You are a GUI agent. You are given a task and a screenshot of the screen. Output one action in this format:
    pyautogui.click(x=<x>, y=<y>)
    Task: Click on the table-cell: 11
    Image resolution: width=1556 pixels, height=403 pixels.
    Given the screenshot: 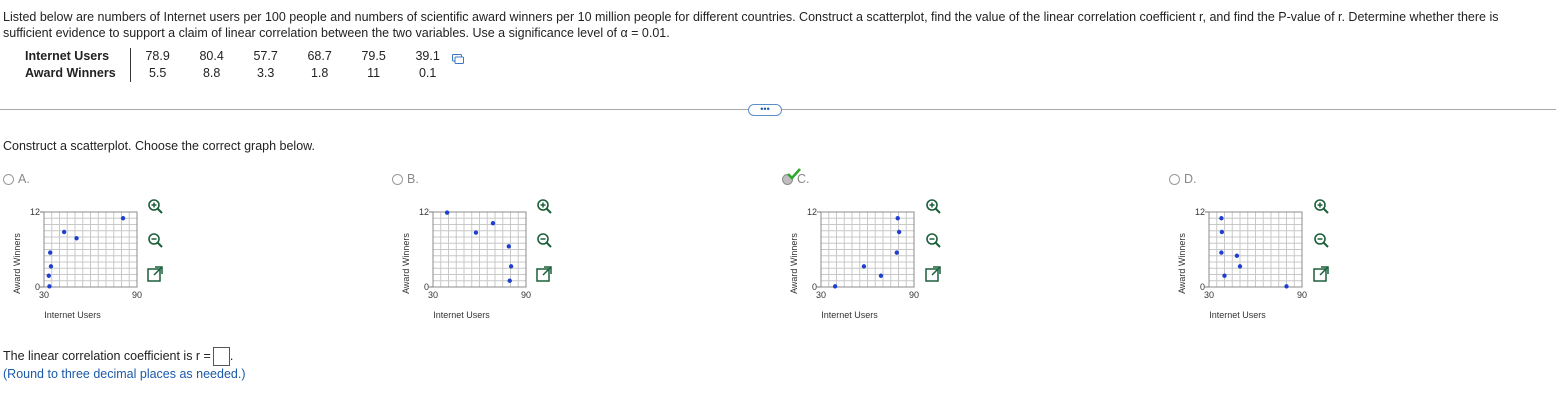 What is the action you would take?
    pyautogui.click(x=374, y=73)
    